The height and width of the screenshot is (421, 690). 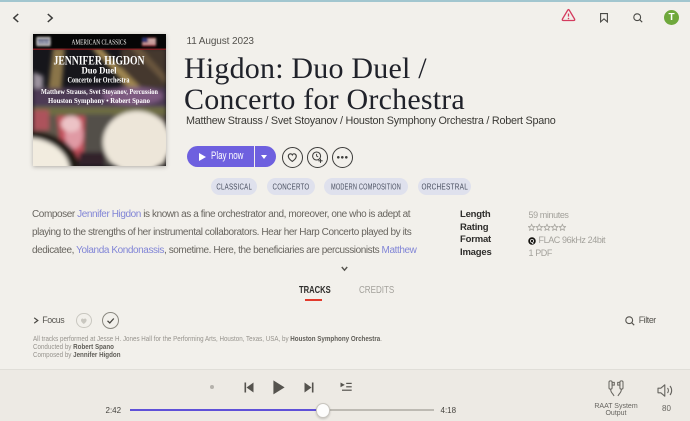 What do you see at coordinates (99, 100) in the screenshot?
I see `svg-text:Houston Symphony • Robert Span: Houston Symphony • Robert Spano` at bounding box center [99, 100].